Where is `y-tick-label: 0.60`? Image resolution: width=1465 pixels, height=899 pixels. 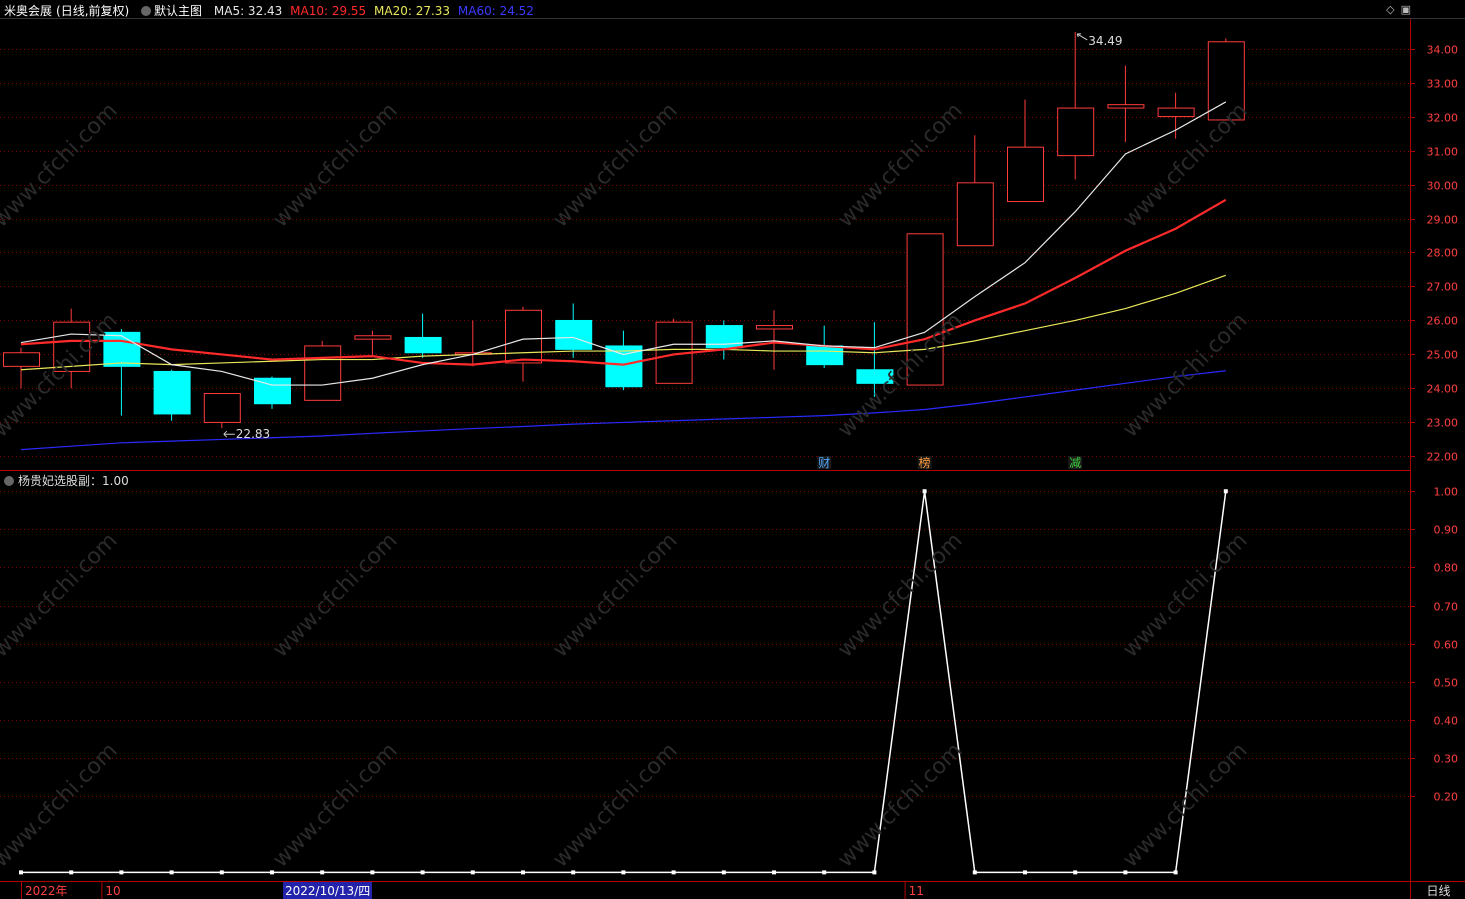
y-tick-label: 0.60 is located at coordinates (1446, 645).